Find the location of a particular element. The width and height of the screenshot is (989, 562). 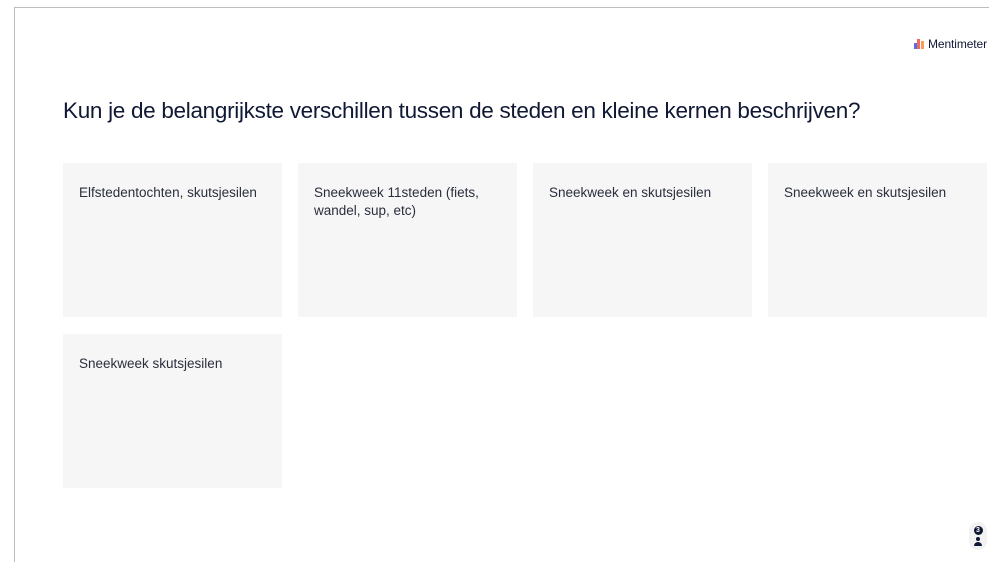

person-icon is located at coordinates (978, 541).